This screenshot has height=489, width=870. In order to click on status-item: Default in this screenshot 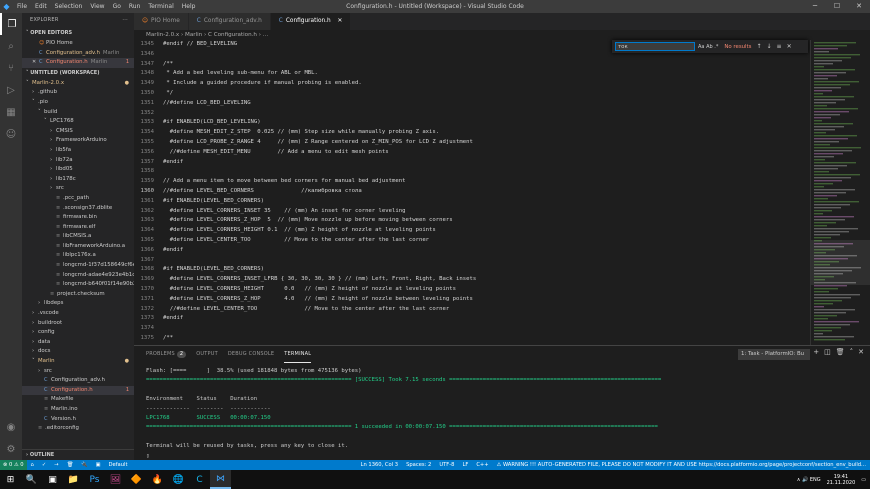, I will do `click(118, 465)`.